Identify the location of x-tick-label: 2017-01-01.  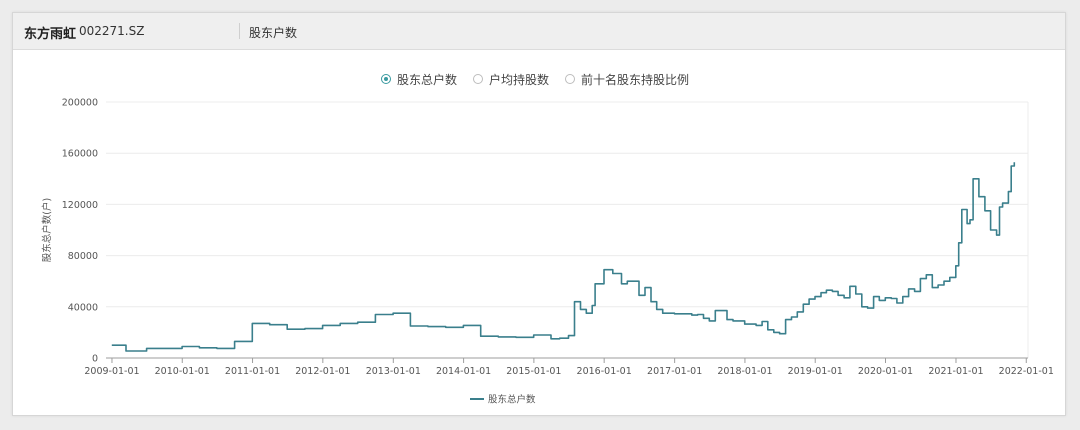
(674, 371).